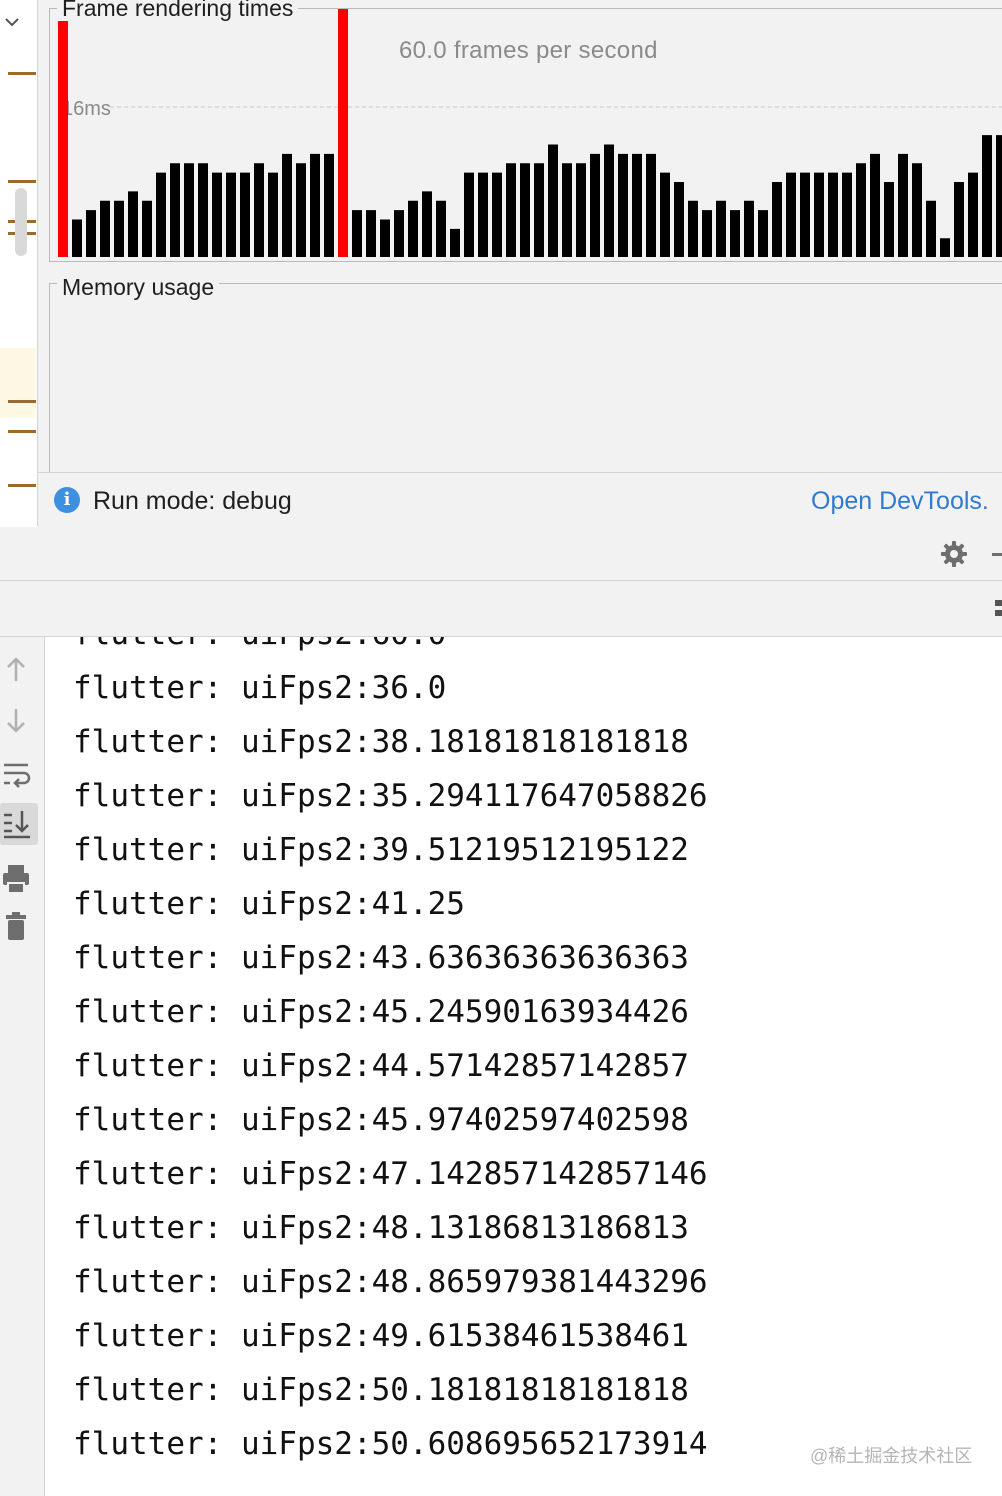 The width and height of the screenshot is (1002, 1496). I want to click on minimize-icon, so click(997, 554).